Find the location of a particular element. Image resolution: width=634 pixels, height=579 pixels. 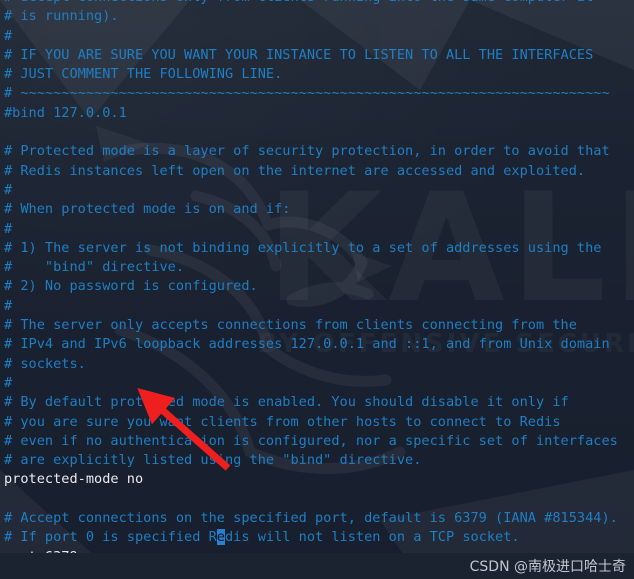

editor-line: # sockets. is located at coordinates (317, 364).